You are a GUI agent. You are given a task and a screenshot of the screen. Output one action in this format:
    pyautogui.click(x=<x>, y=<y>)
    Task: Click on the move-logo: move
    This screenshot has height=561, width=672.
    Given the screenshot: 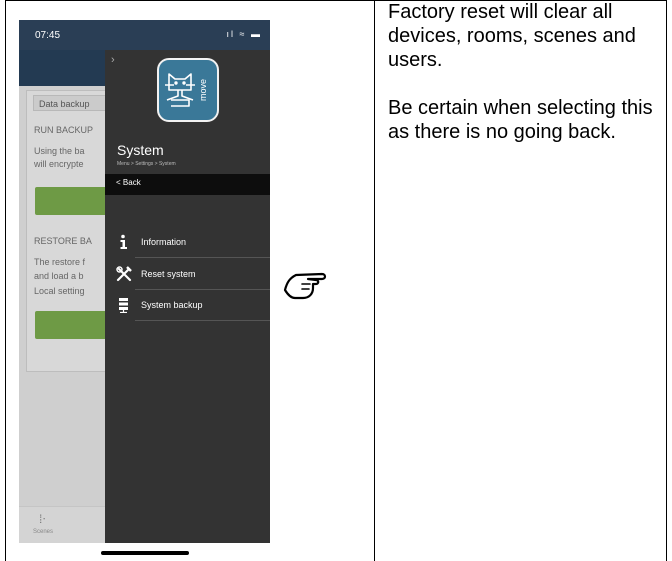 What is the action you would take?
    pyautogui.click(x=188, y=90)
    